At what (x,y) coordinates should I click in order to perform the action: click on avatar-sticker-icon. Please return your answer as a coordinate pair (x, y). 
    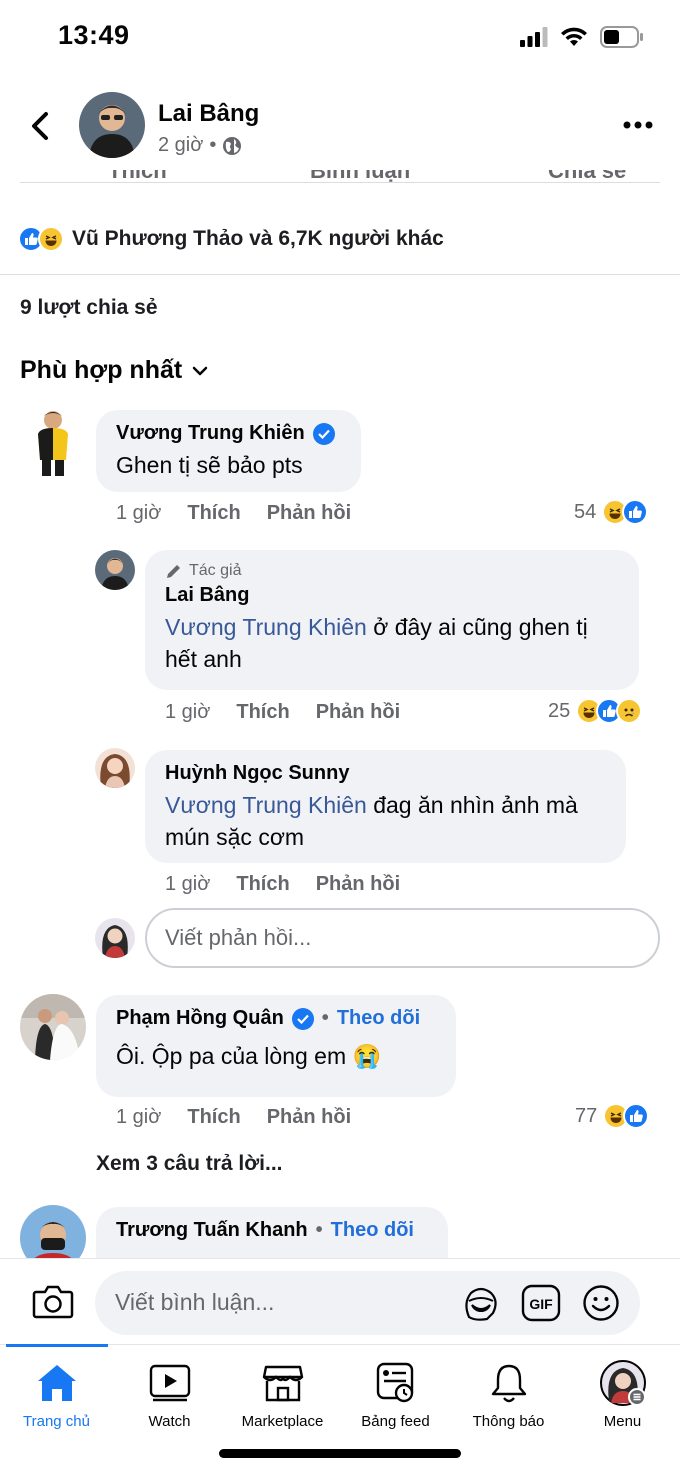
    Looking at the image, I should click on (481, 1304).